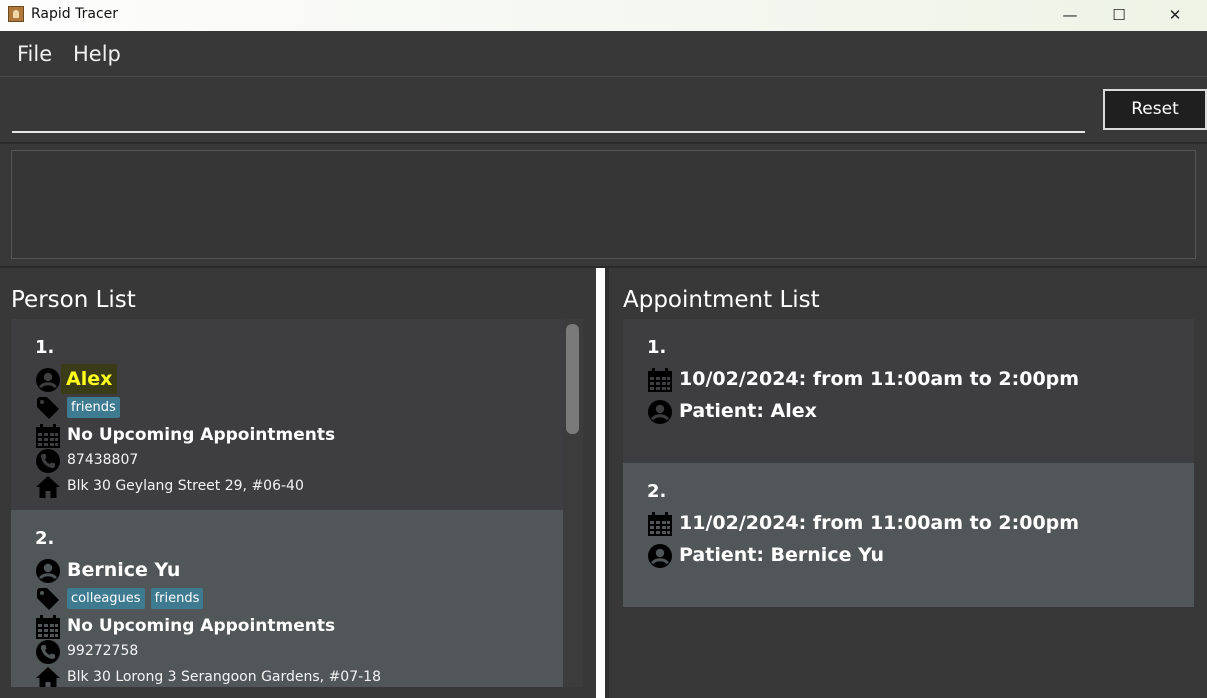 The width and height of the screenshot is (1207, 698). I want to click on person-tags: friends, so click(96, 407).